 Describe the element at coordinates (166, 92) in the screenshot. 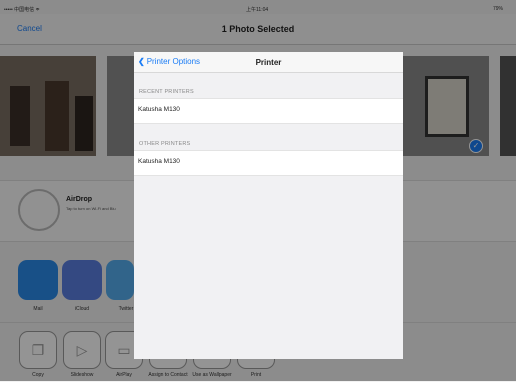

I see `recent-printers-header: RECENT PRINTERS` at that location.